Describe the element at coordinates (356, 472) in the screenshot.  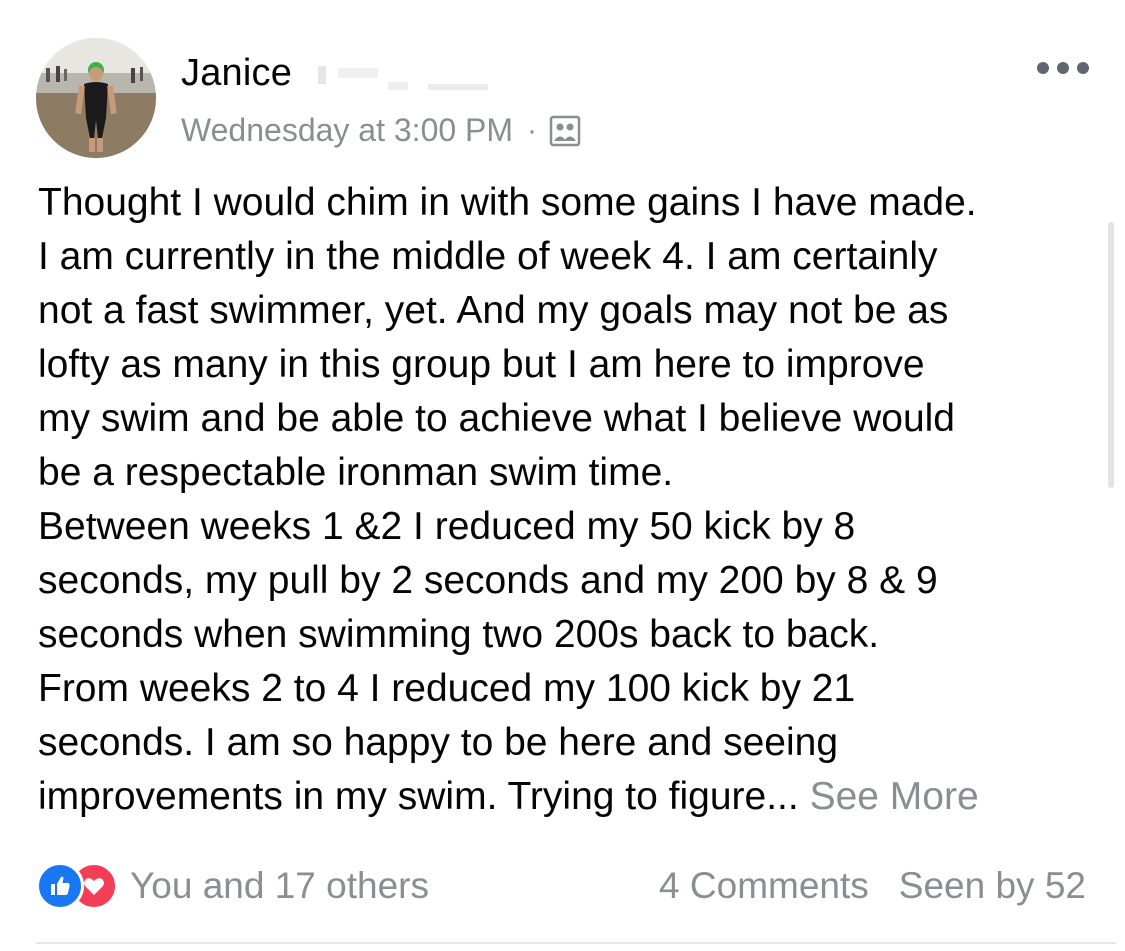
I see `post-text-line: be a respectable ironman swim time.` at that location.